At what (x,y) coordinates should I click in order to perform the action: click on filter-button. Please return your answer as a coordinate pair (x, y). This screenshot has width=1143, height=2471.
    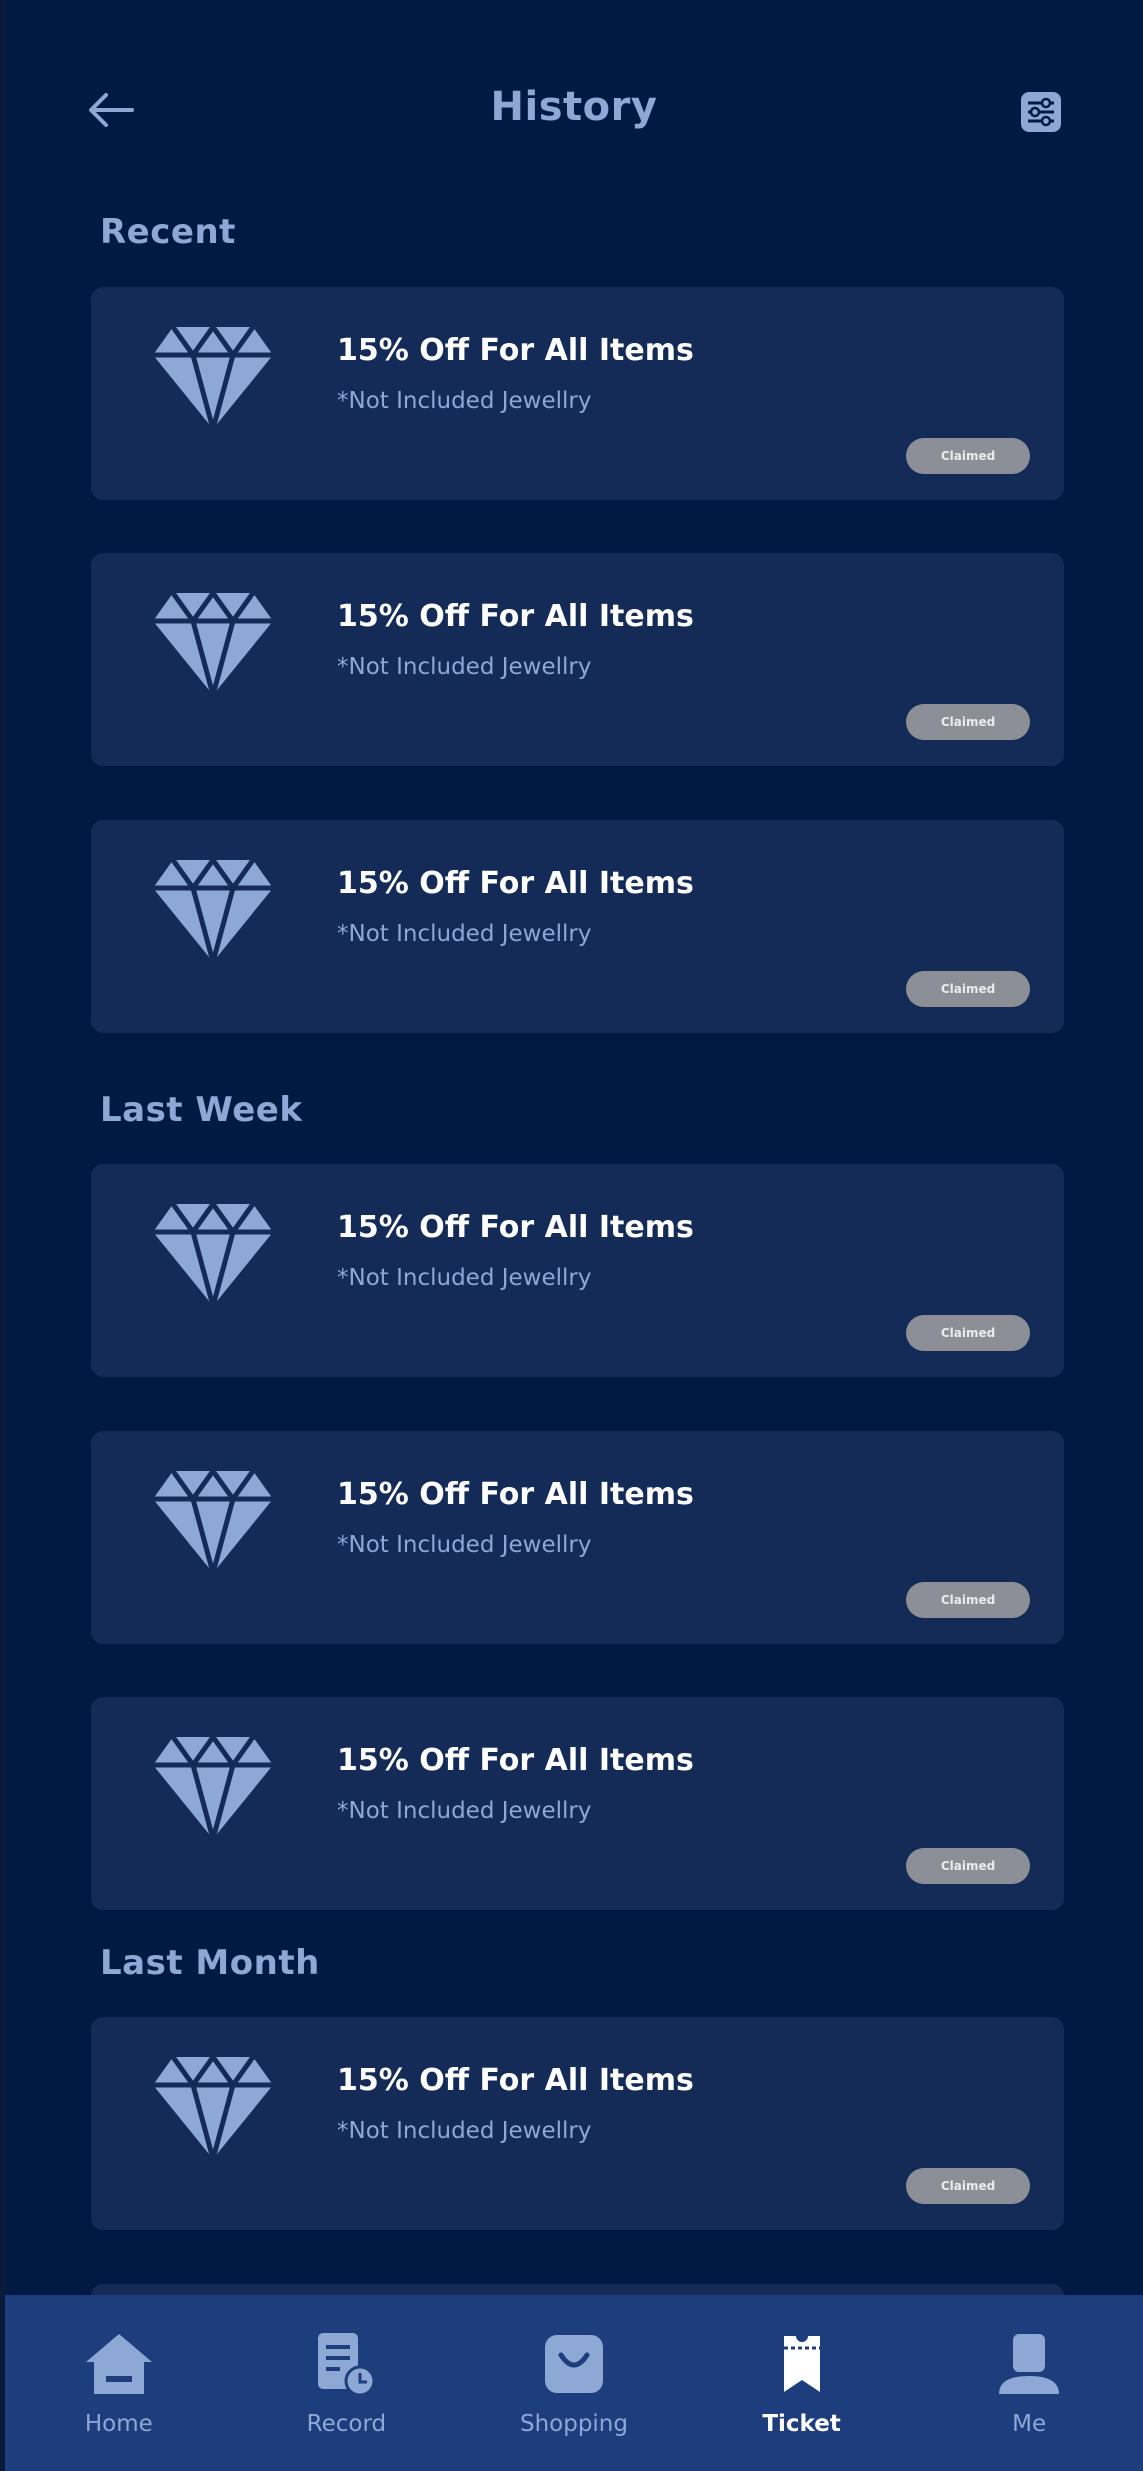
    Looking at the image, I should click on (1041, 112).